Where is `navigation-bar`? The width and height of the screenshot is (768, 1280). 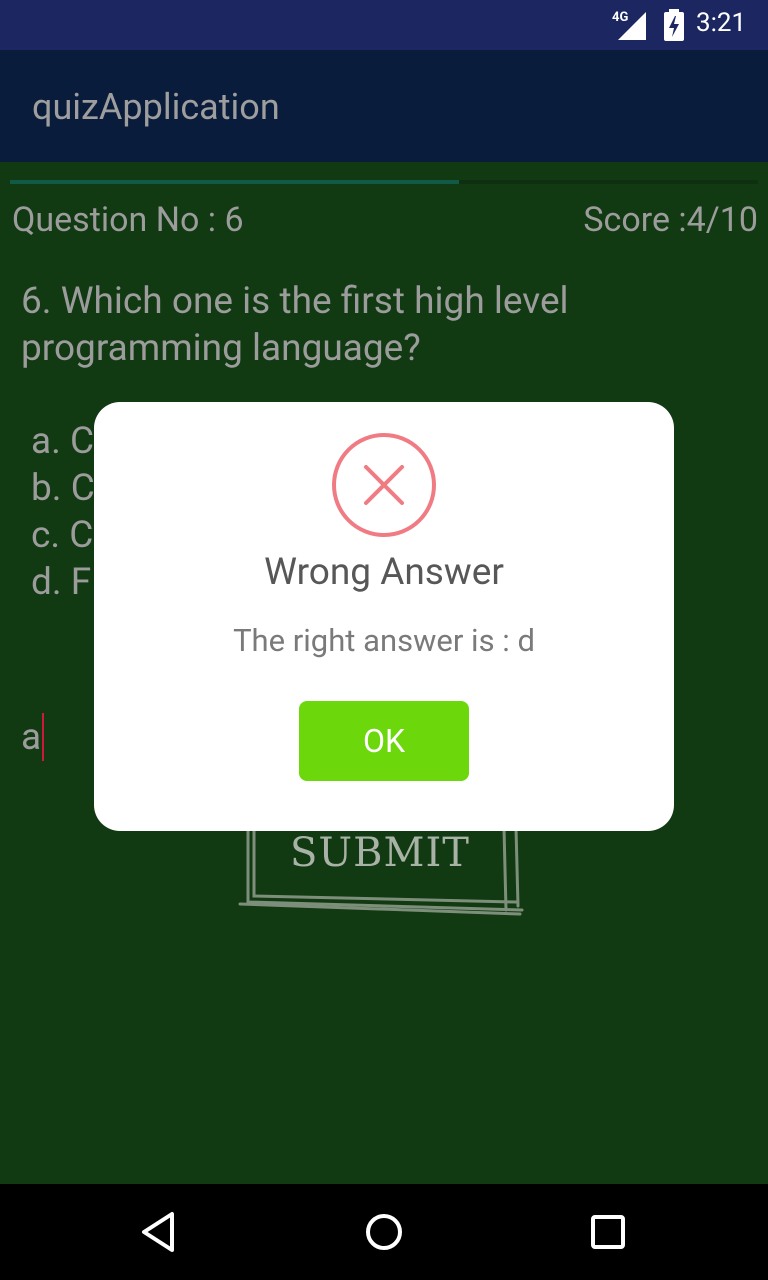 navigation-bar is located at coordinates (384, 1232).